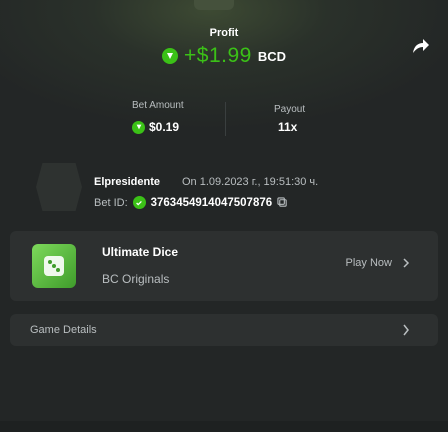 The height and width of the screenshot is (432, 448). I want to click on header-decoration, so click(214, 5).